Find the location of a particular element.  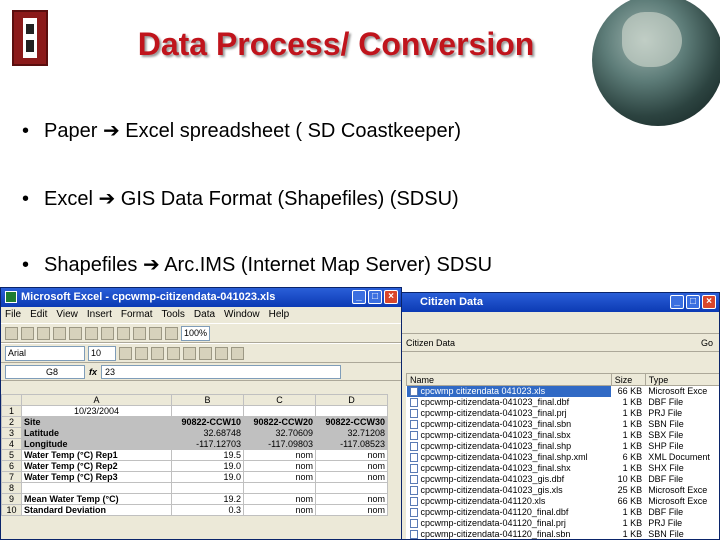

cell-a is located at coordinates (96, 488).